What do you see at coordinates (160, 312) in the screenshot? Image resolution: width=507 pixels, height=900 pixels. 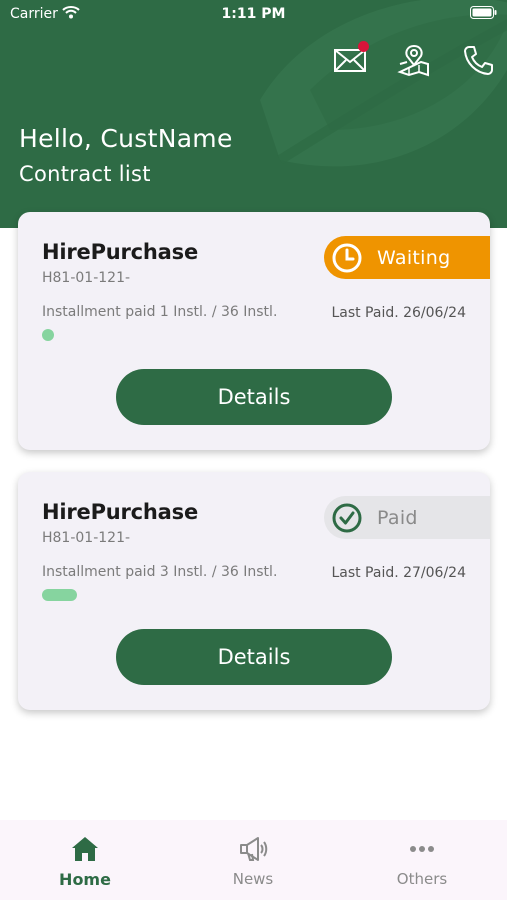 I see `installment-text: Installment paid 1 Instl. / 36 Instl.` at bounding box center [160, 312].